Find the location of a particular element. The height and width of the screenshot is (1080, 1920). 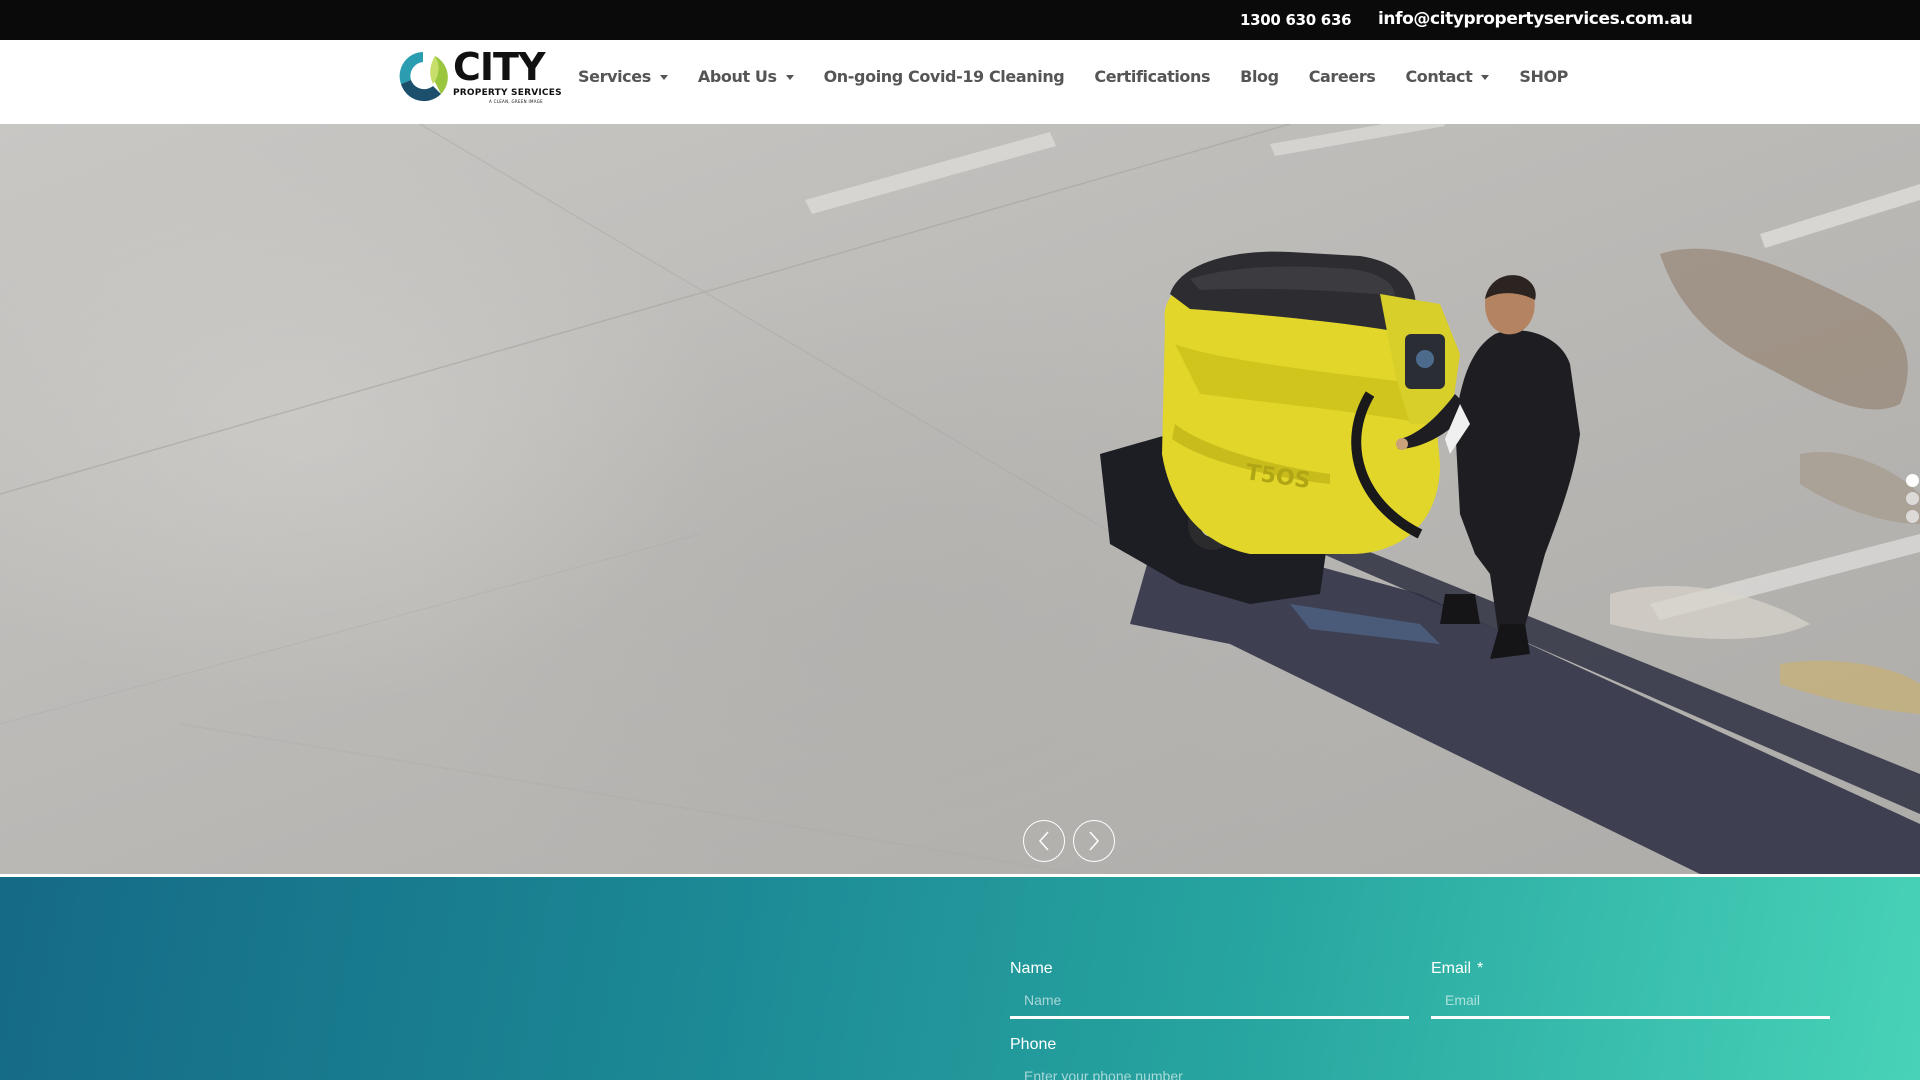

name-input is located at coordinates (1209, 1003).